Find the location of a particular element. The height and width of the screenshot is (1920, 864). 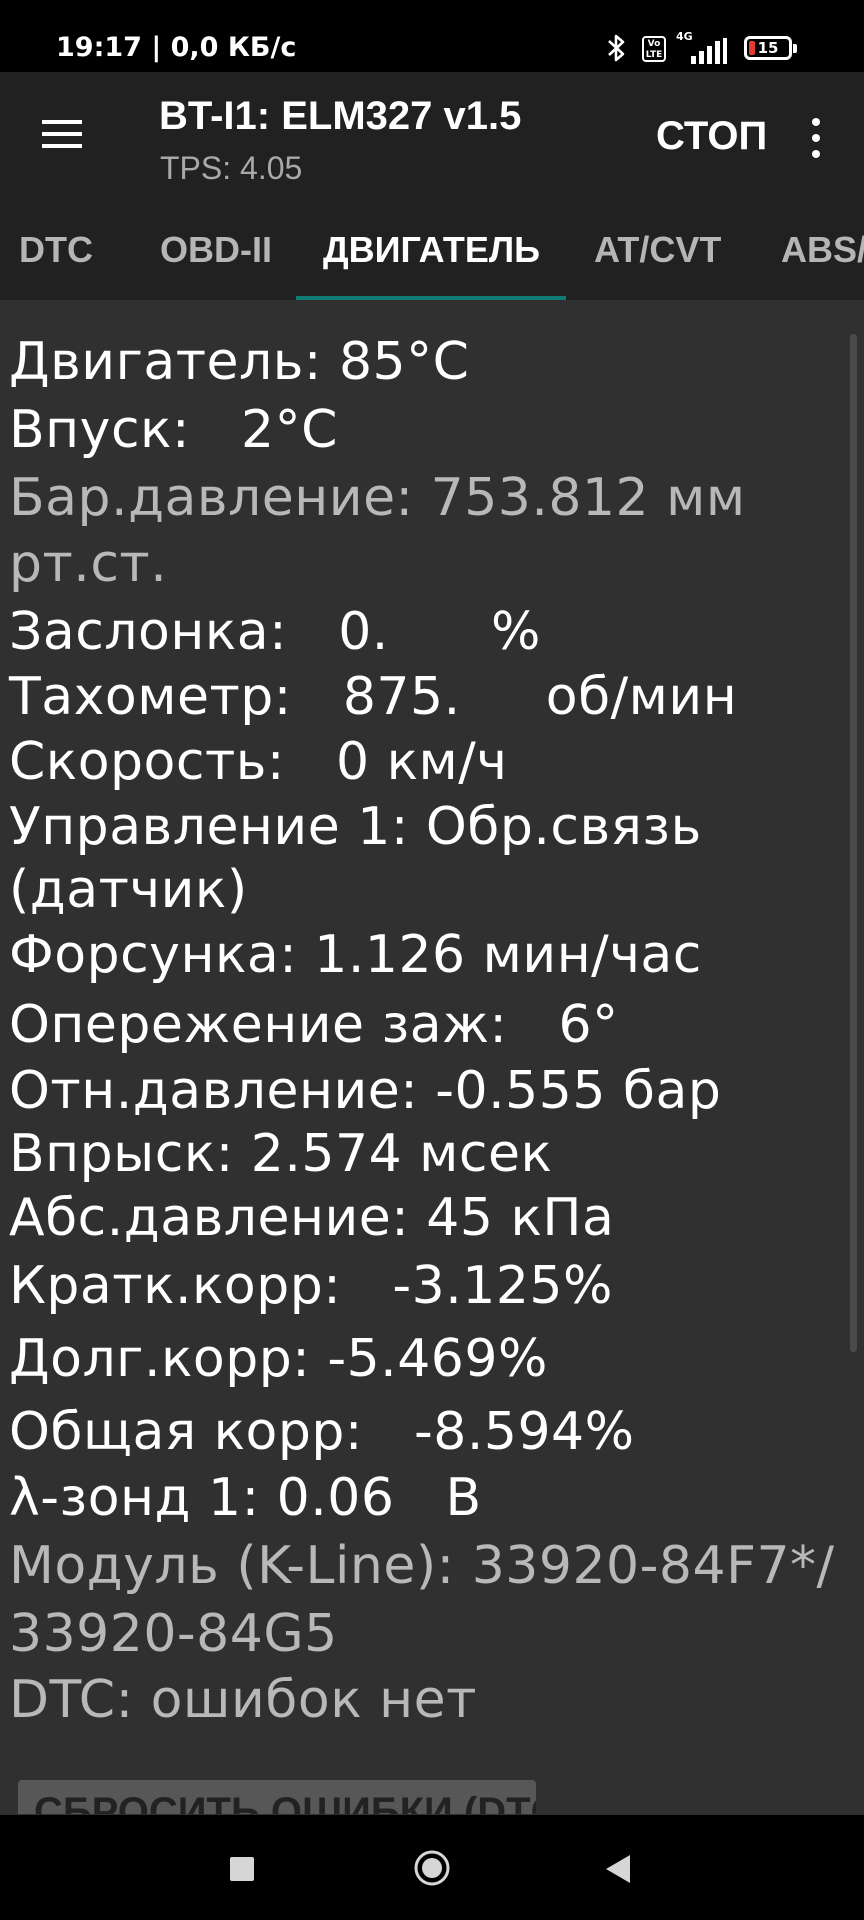

tab-at-cvt: AT/CVT is located at coordinates (657, 262).